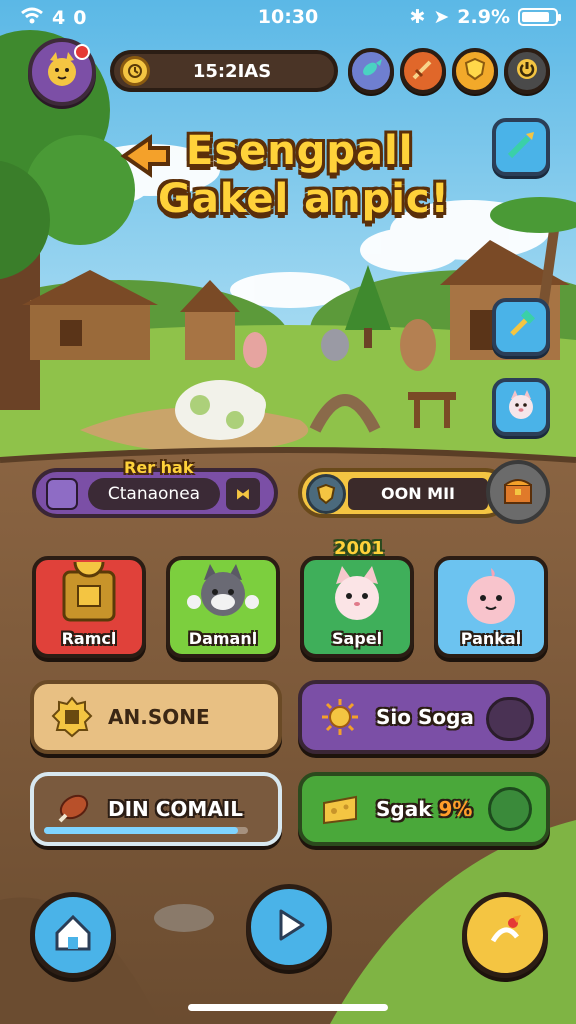 The height and width of the screenshot is (1024, 576). What do you see at coordinates (539, 17) in the screenshot?
I see `battery-icon` at bounding box center [539, 17].